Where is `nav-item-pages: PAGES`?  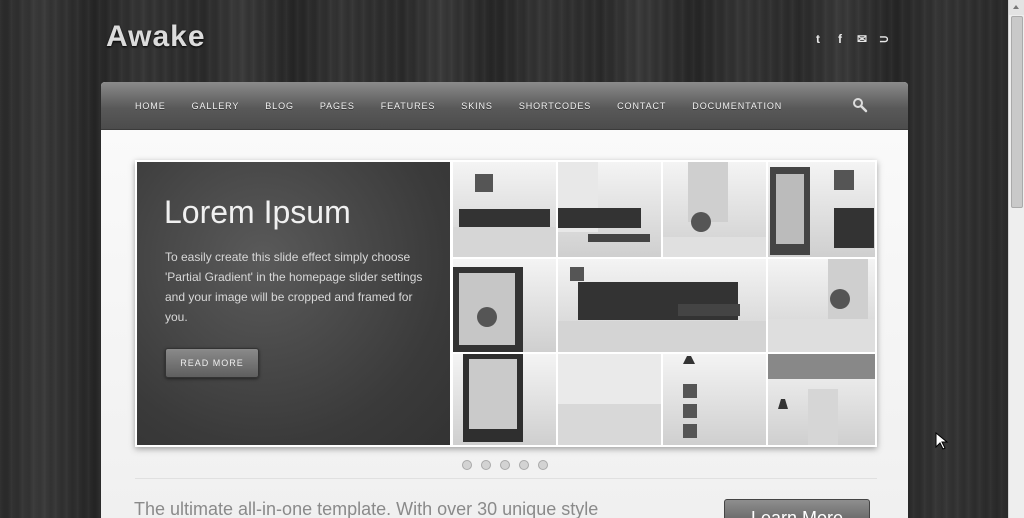 nav-item-pages: PAGES is located at coordinates (337, 106).